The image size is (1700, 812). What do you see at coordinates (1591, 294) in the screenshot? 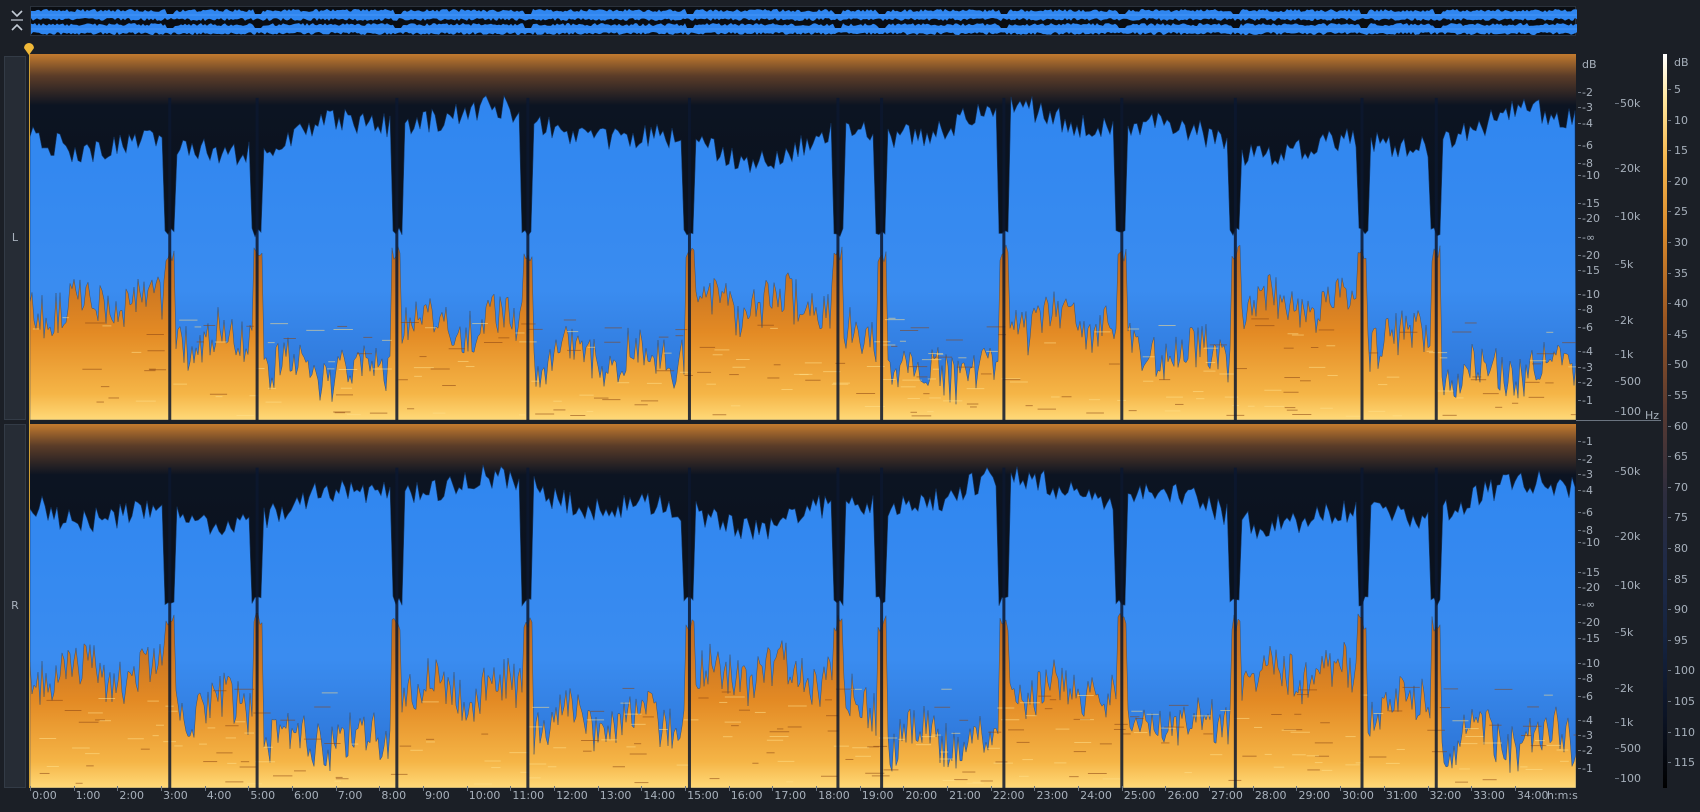
I see `amp-label: -10` at bounding box center [1591, 294].